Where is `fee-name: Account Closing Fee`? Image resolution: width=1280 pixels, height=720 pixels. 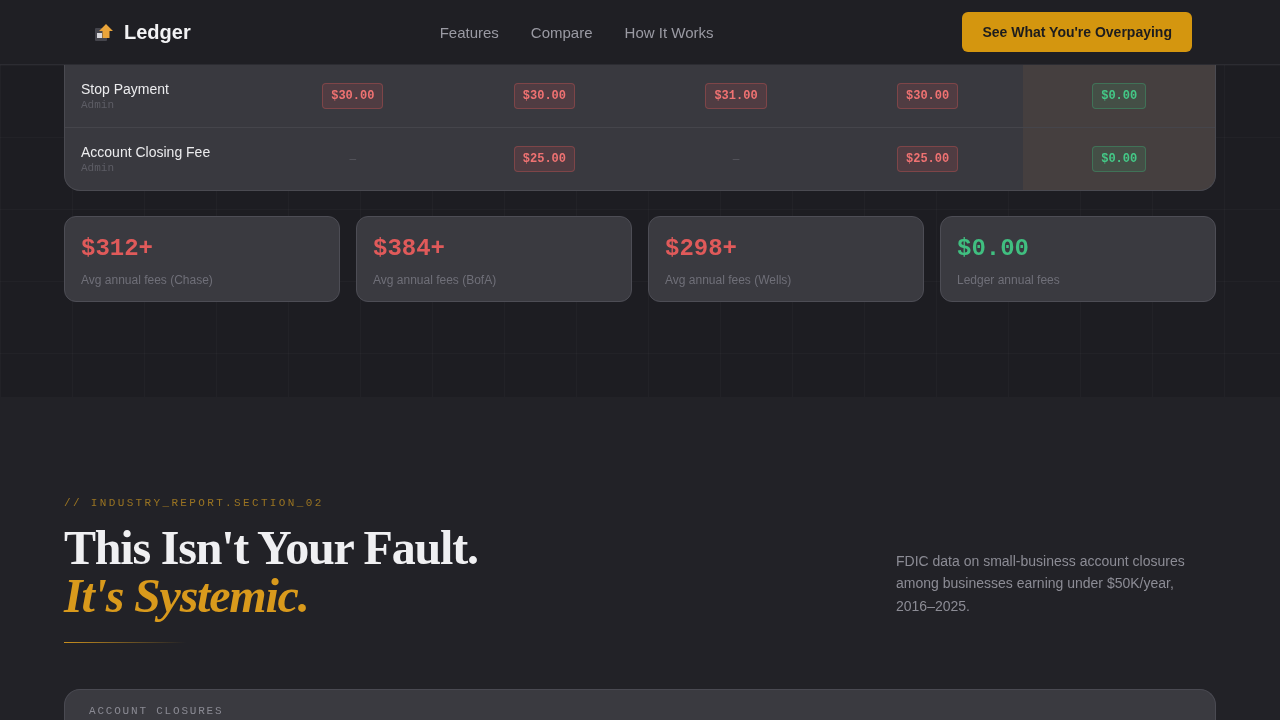 fee-name: Account Closing Fee is located at coordinates (146, 152).